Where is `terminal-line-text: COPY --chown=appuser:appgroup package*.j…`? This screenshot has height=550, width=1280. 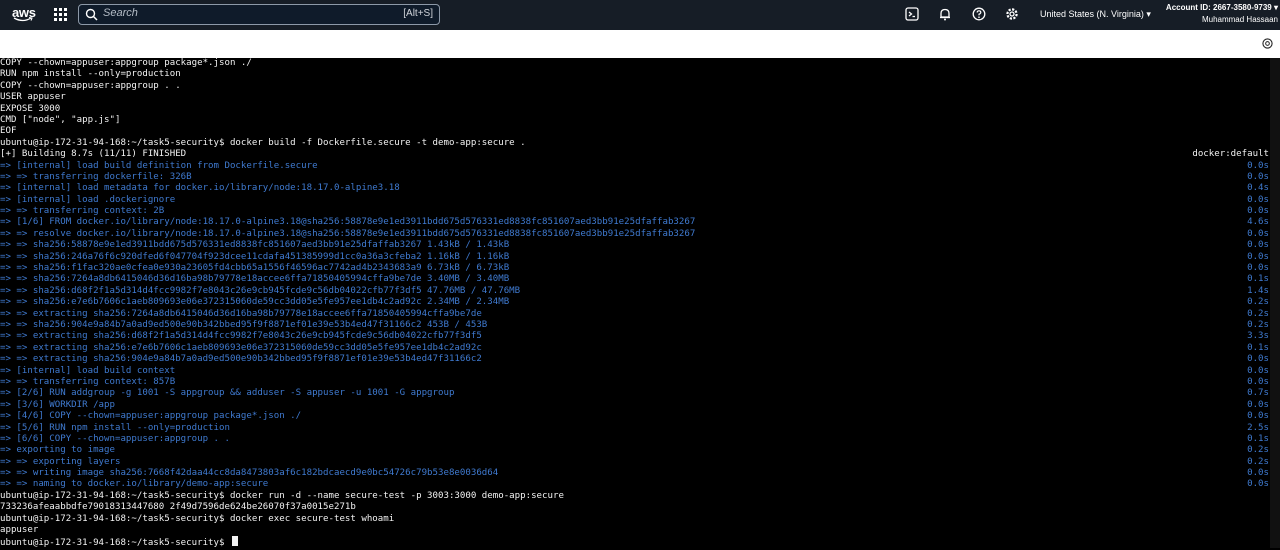 terminal-line-text: COPY --chown=appuser:appgroup package*.j… is located at coordinates (126, 63).